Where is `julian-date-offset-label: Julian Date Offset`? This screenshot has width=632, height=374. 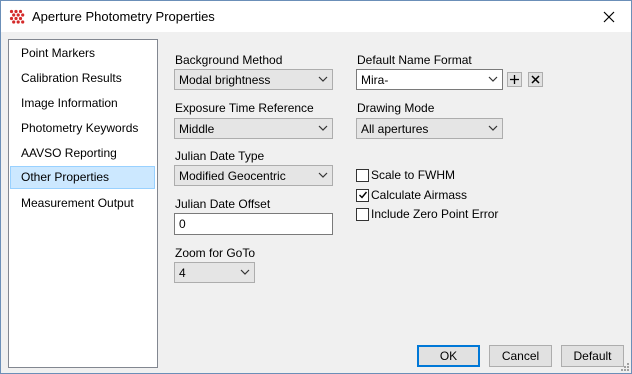 julian-date-offset-label: Julian Date Offset is located at coordinates (223, 204).